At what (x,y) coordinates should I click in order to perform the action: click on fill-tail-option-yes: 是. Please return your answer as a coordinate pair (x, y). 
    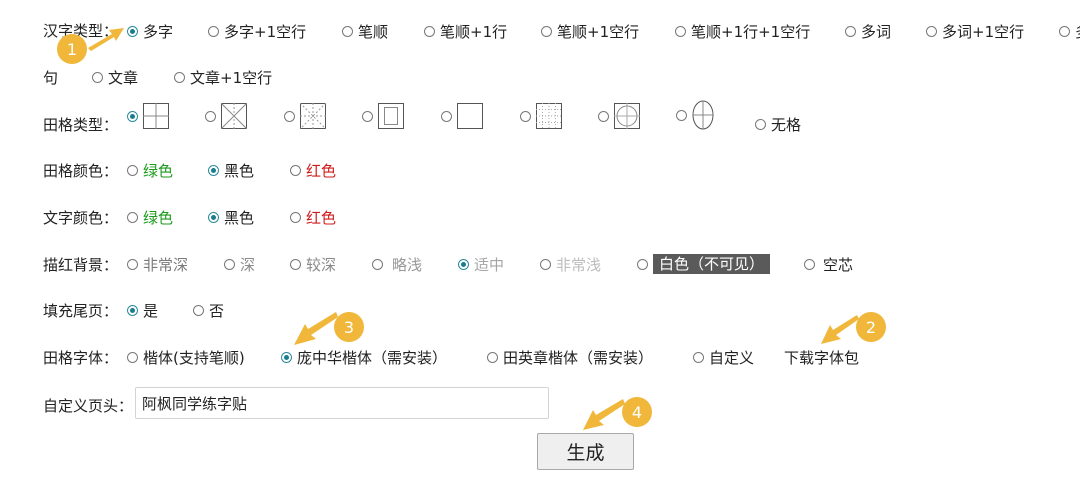
    Looking at the image, I should click on (142, 310).